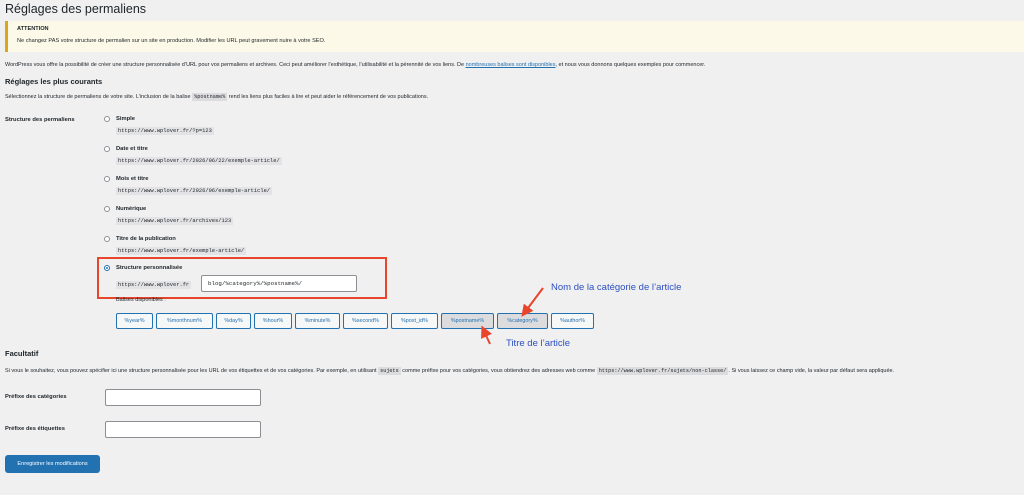  Describe the element at coordinates (134, 321) in the screenshot. I see `tag-year-button: %year%` at that location.